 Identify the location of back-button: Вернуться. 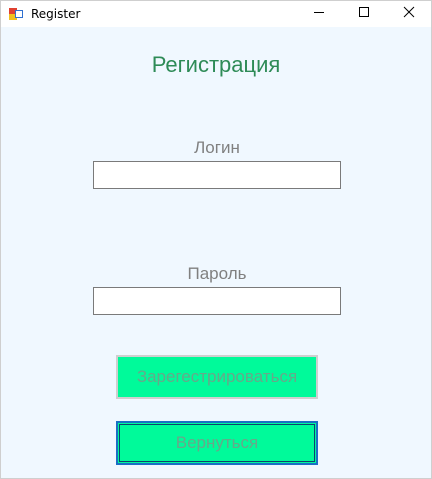
(217, 443).